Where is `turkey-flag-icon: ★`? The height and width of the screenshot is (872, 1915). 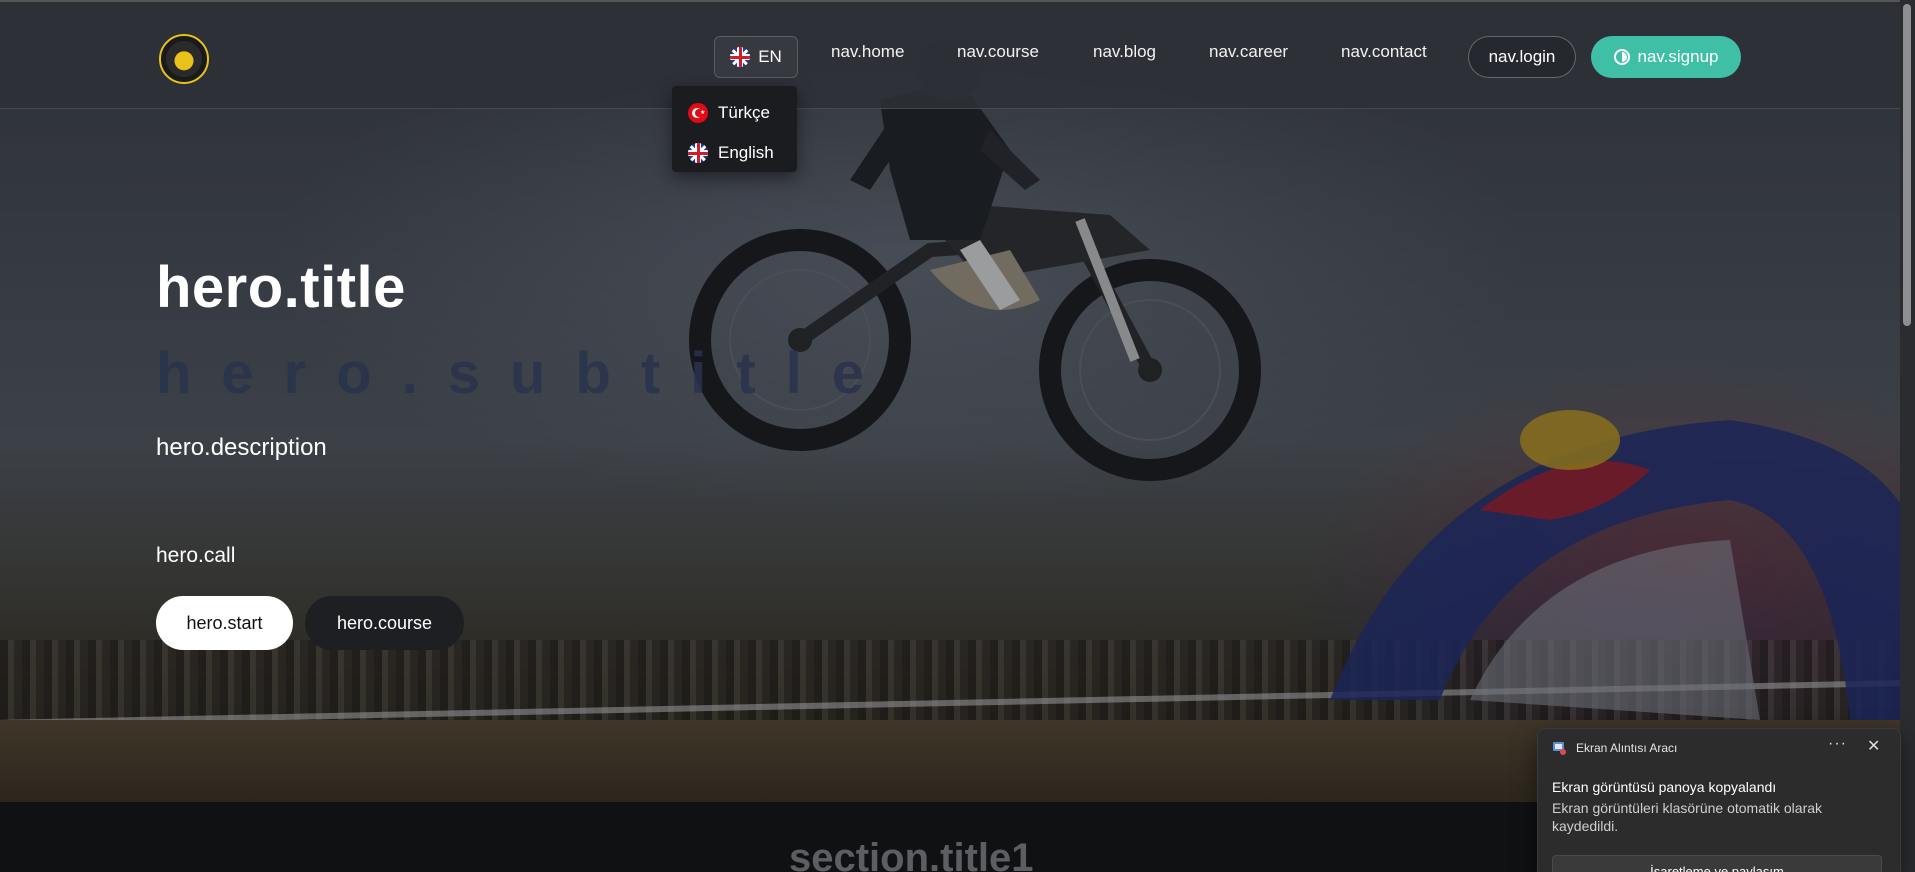 turkey-flag-icon: ★ is located at coordinates (698, 113).